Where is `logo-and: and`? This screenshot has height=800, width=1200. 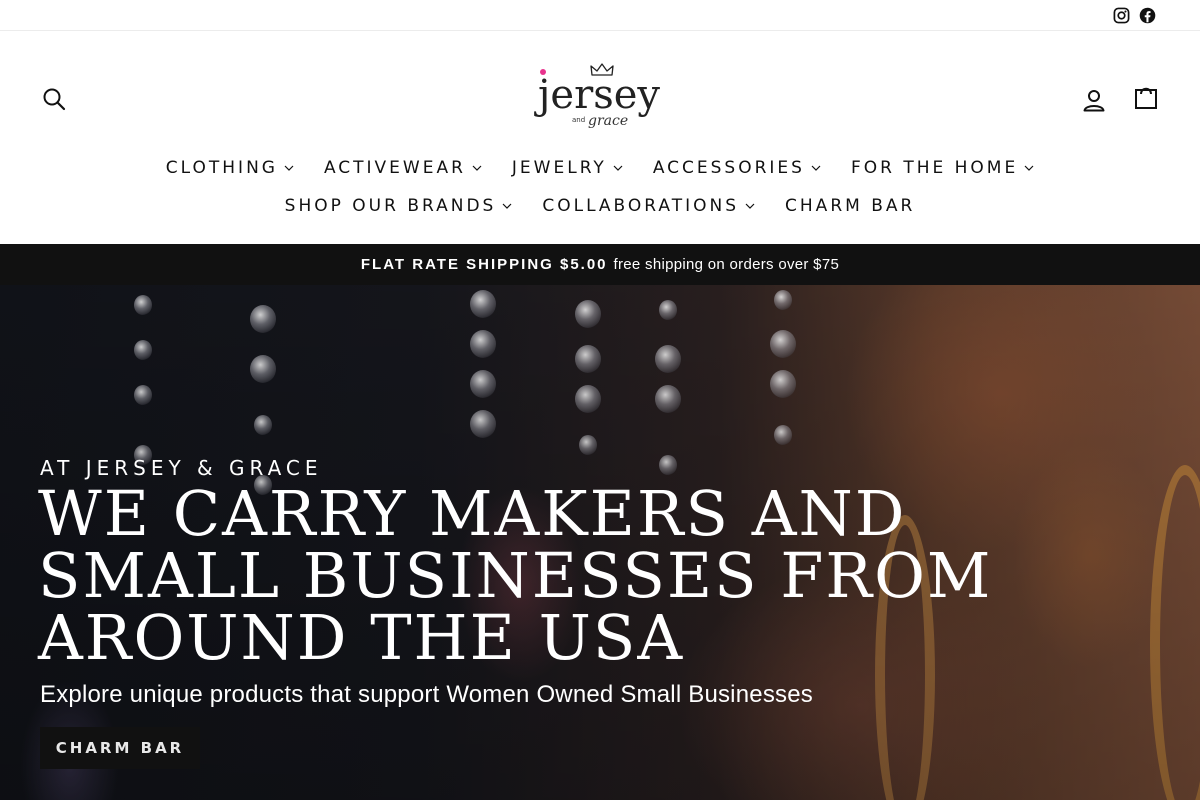
logo-and: and is located at coordinates (579, 120).